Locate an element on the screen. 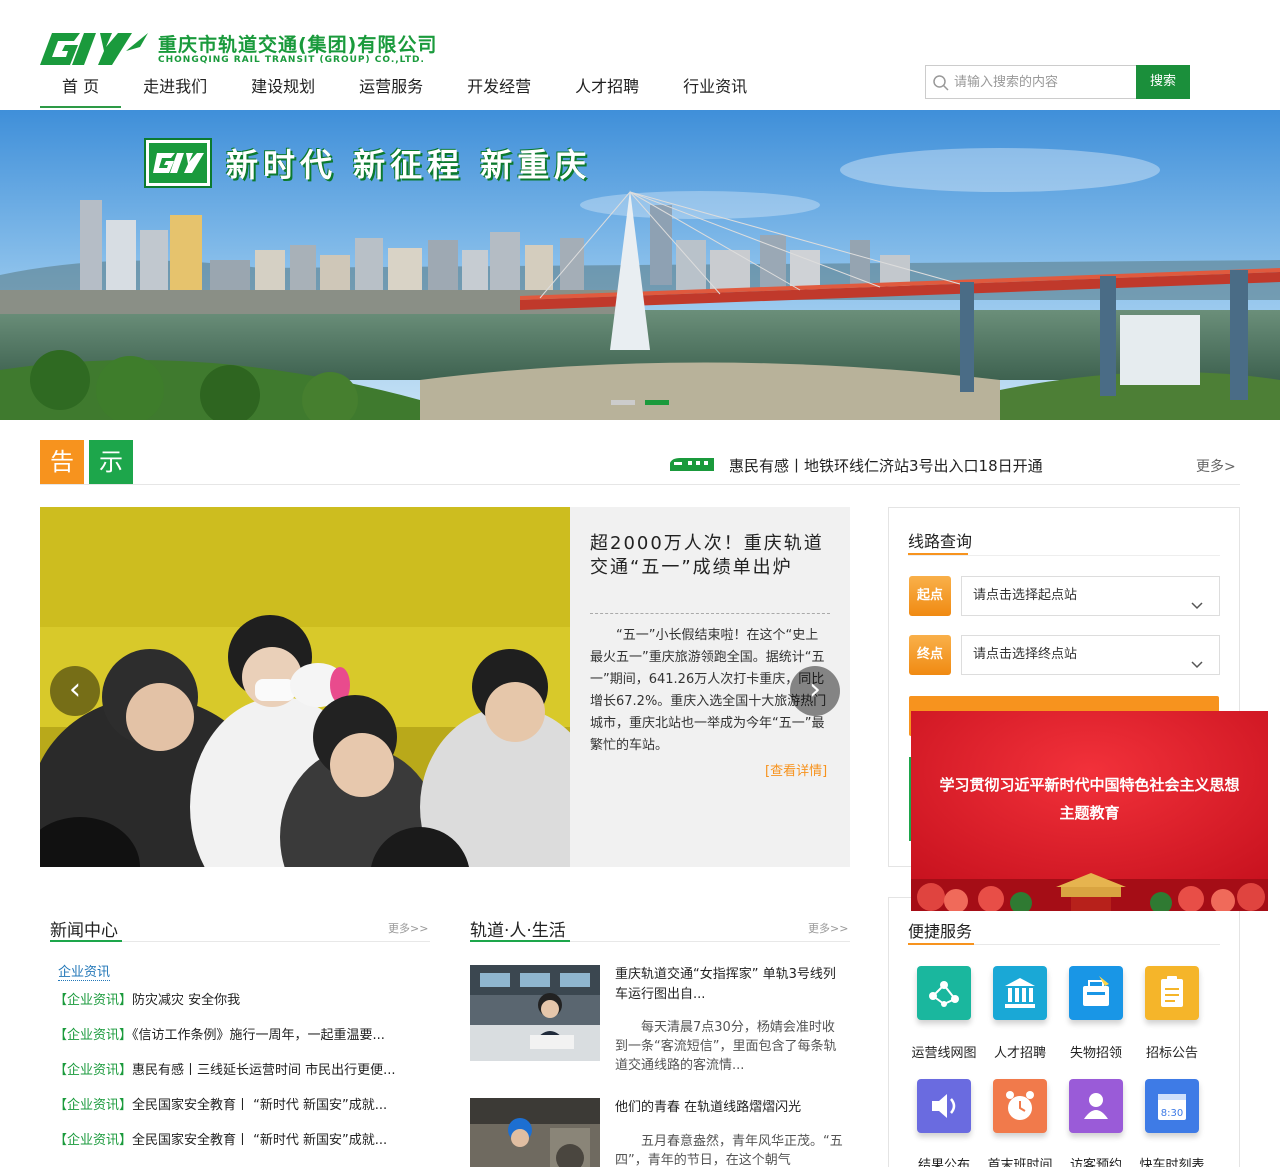  rail-life-summary: 五月春意盎然，青年风华正茂。“五四”，青年的节日，在这个朝气 is located at coordinates (729, 1150).